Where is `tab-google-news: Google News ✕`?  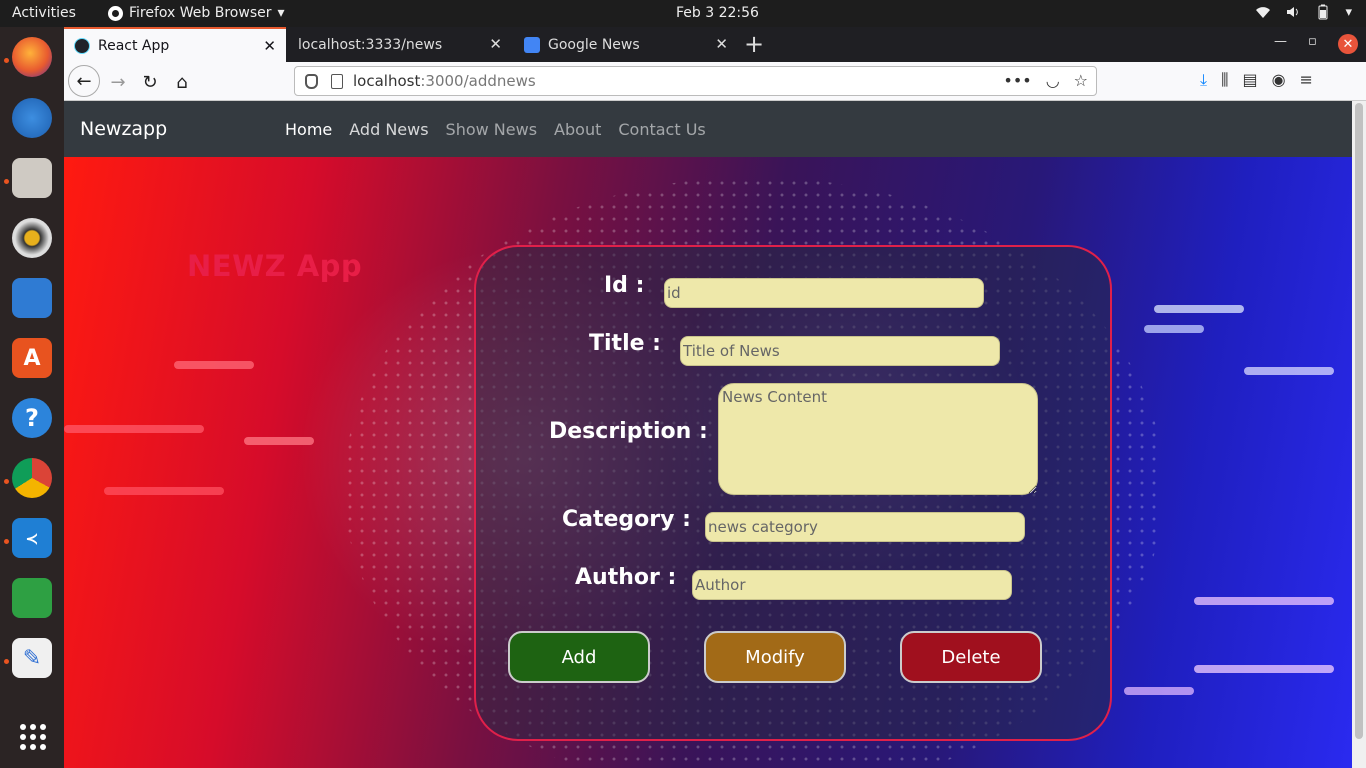 tab-google-news: Google News ✕ is located at coordinates (626, 44).